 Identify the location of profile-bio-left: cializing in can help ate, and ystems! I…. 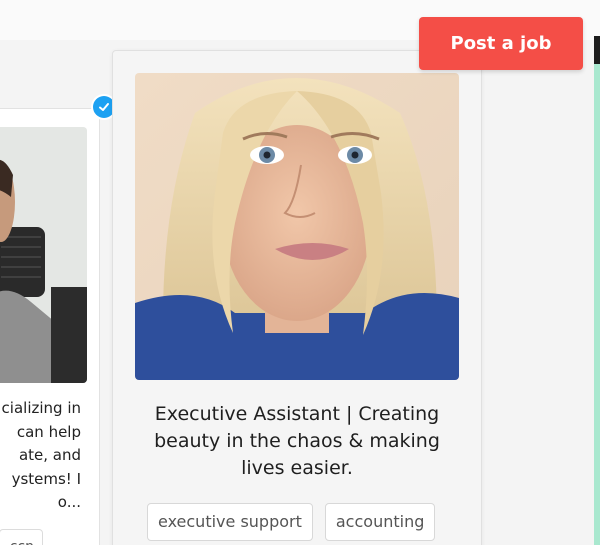
(41, 455).